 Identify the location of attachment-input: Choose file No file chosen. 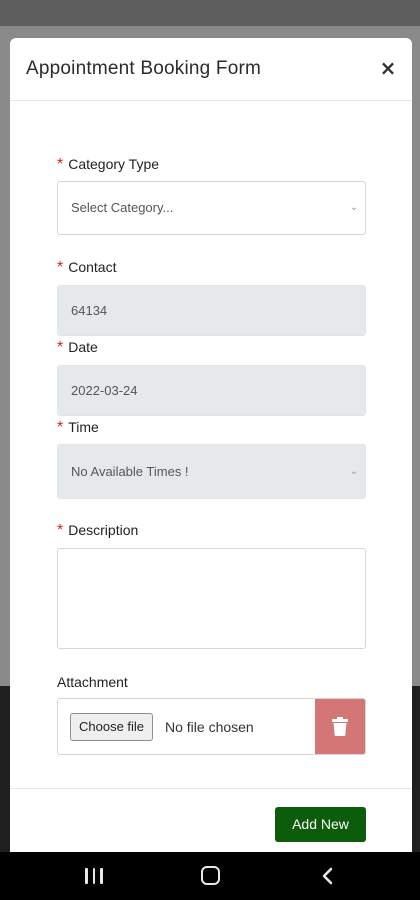
(211, 726).